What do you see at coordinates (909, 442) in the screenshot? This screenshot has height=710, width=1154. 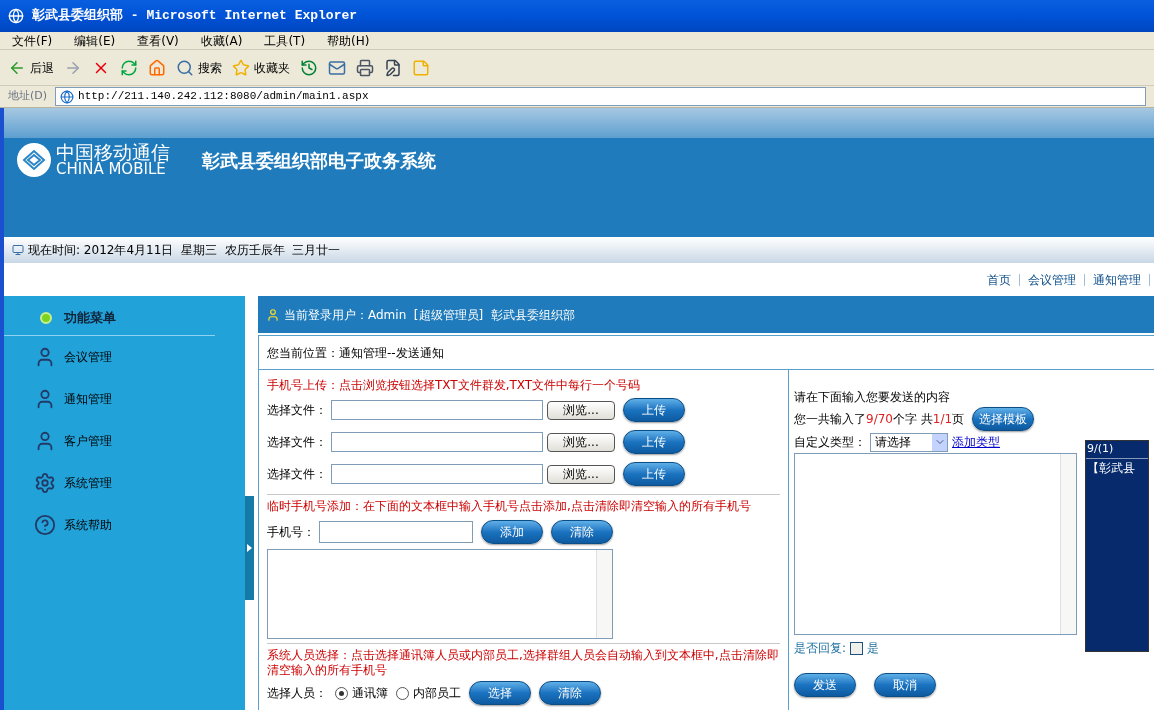 I see `type-dropdown: 请选择` at bounding box center [909, 442].